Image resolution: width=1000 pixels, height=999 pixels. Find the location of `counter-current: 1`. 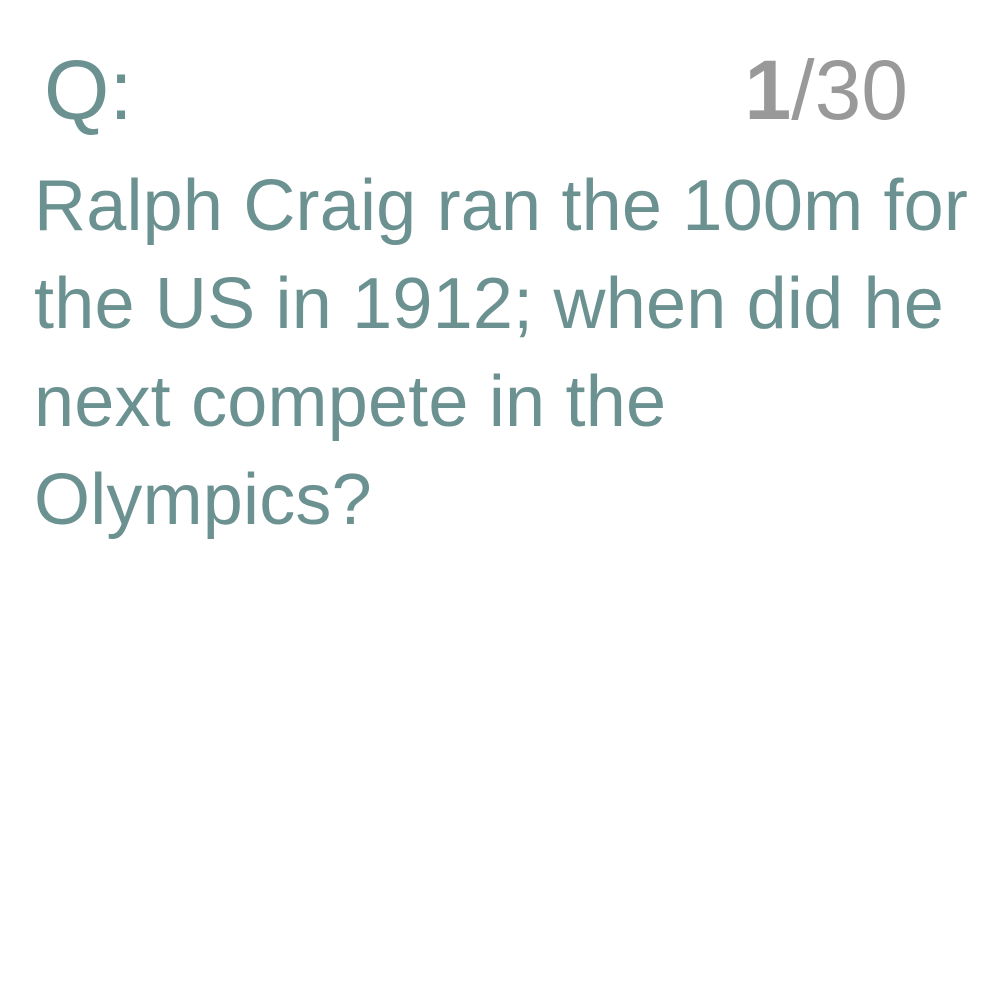

counter-current: 1 is located at coordinates (768, 90).